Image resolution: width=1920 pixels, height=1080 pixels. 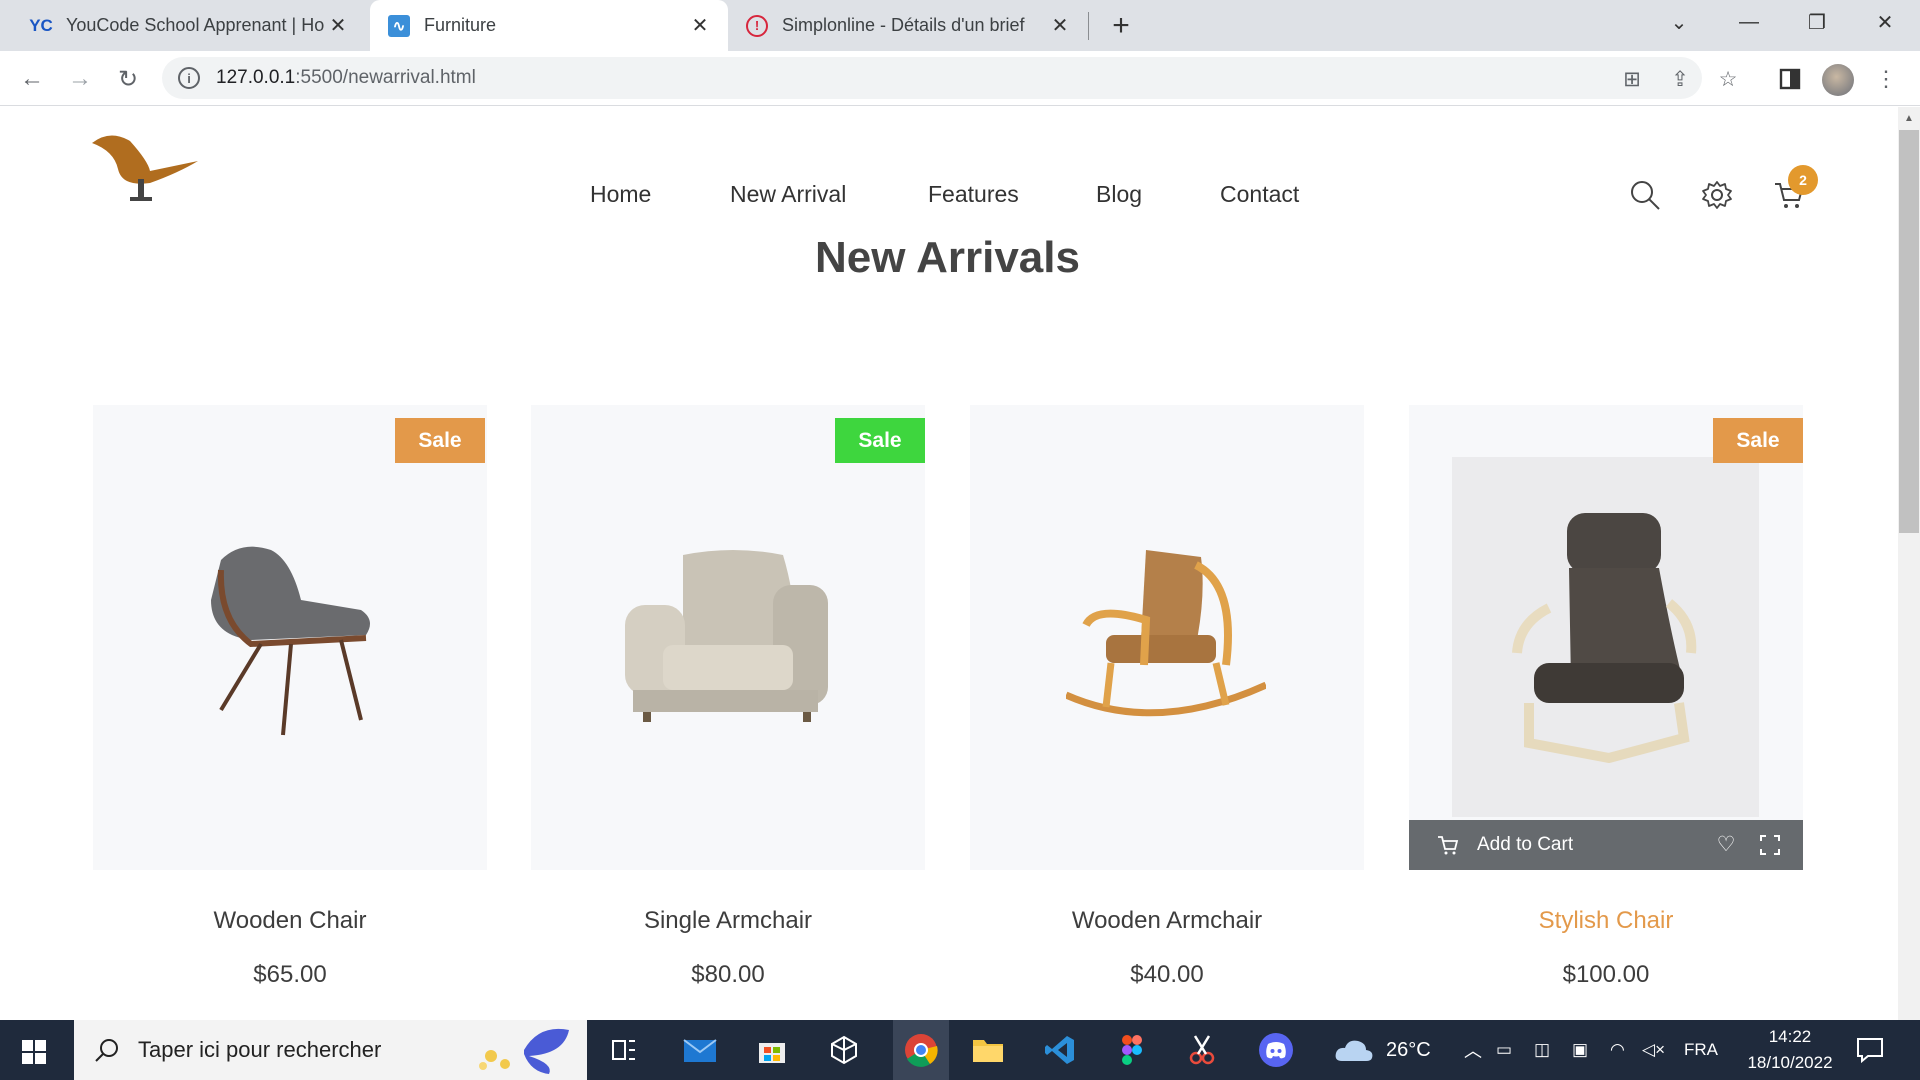 I want to click on product-price: $100.00, so click(x=1606, y=974).